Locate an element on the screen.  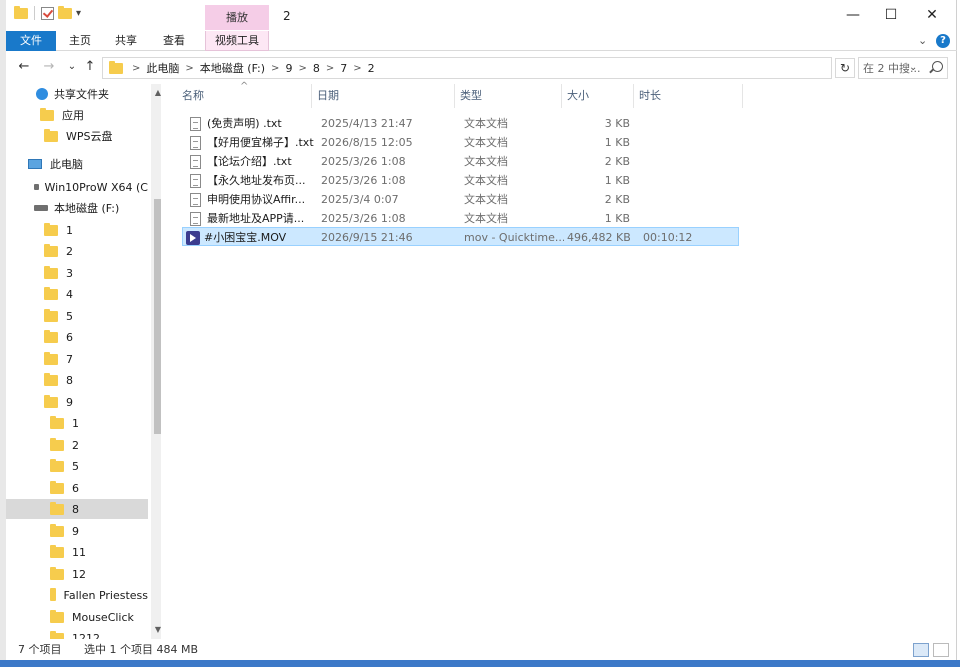
breadcrumb-9: 9 is located at coordinates (288, 68).